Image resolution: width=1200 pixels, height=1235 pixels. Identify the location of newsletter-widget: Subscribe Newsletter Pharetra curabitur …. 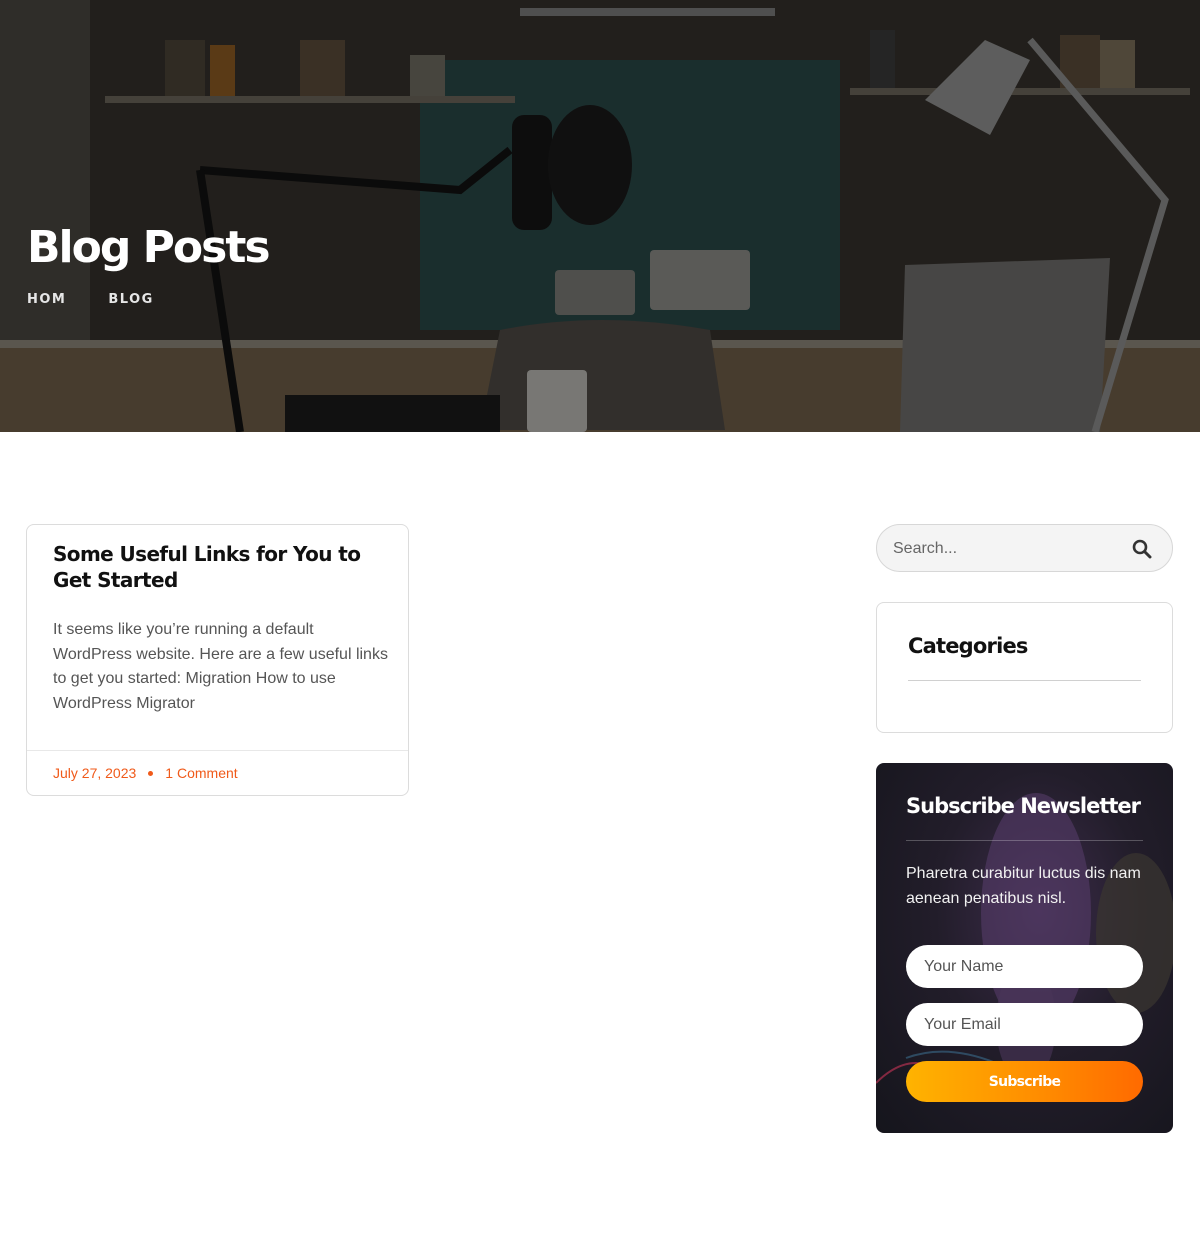
(1024, 948).